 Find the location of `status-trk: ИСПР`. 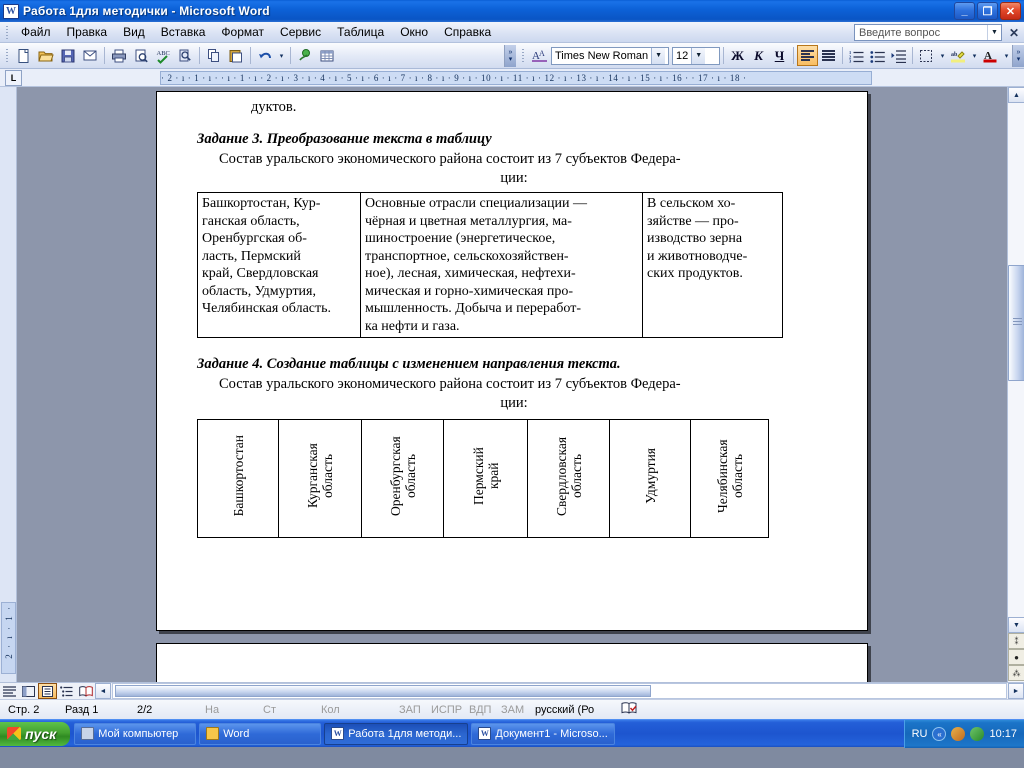

status-trk: ИСПР is located at coordinates (447, 710).